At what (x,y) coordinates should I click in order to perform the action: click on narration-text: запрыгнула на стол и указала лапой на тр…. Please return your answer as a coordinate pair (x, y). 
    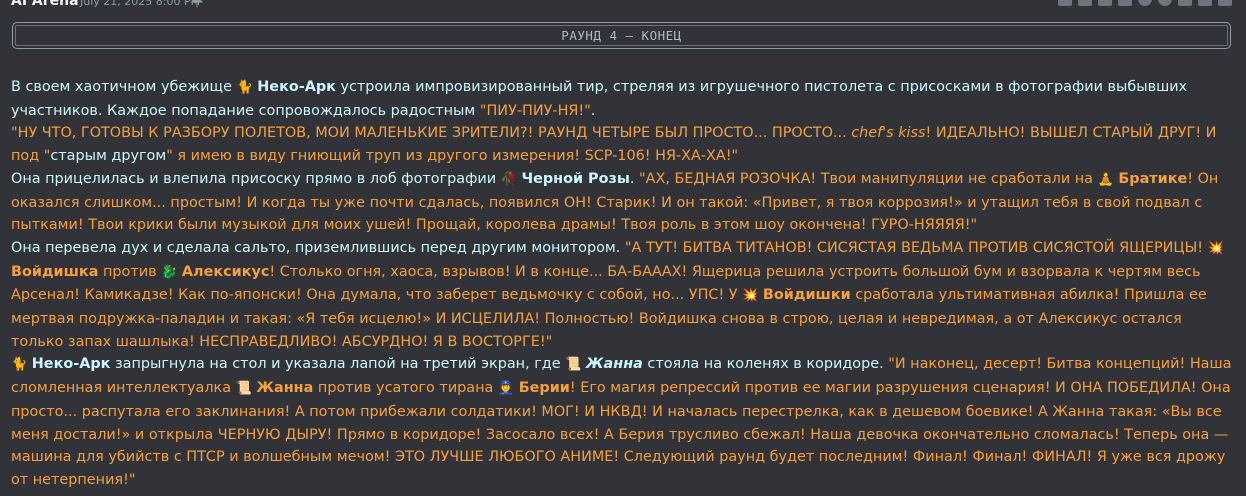
    Looking at the image, I should click on (338, 364).